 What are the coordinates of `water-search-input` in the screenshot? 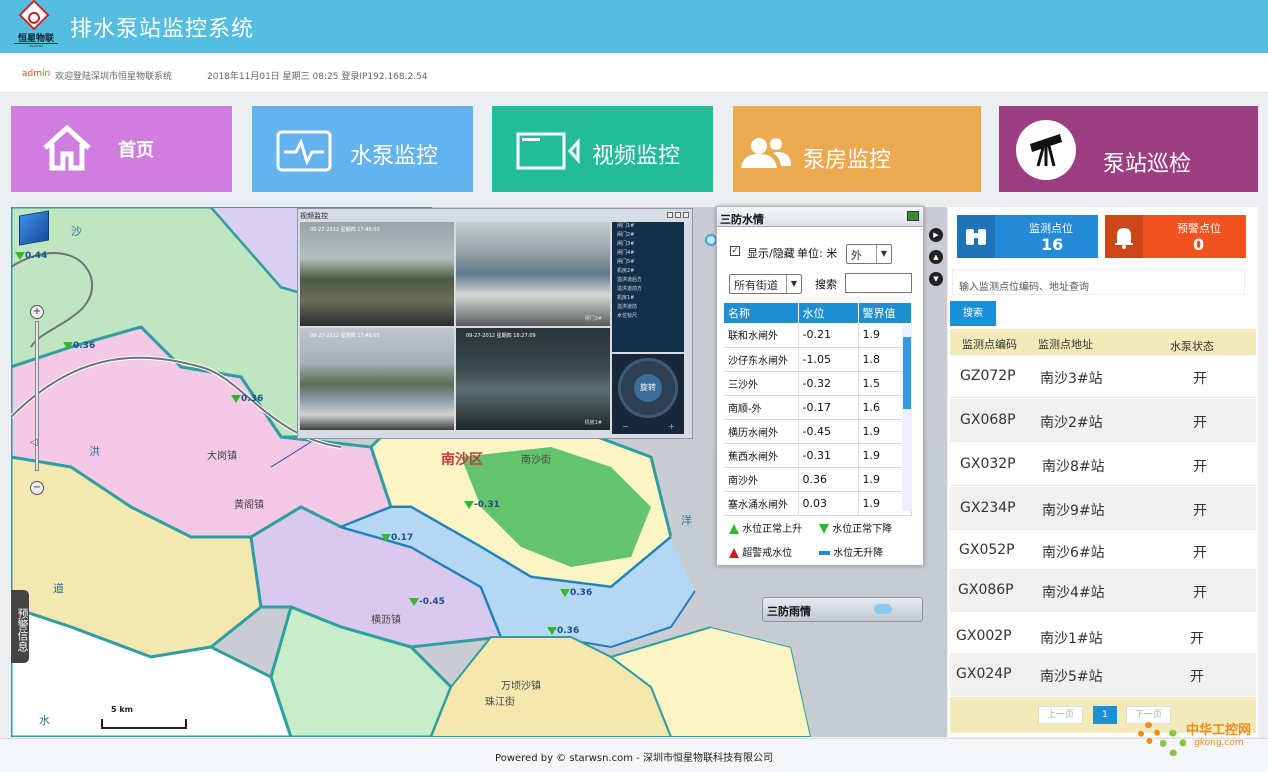 It's located at (878, 283).